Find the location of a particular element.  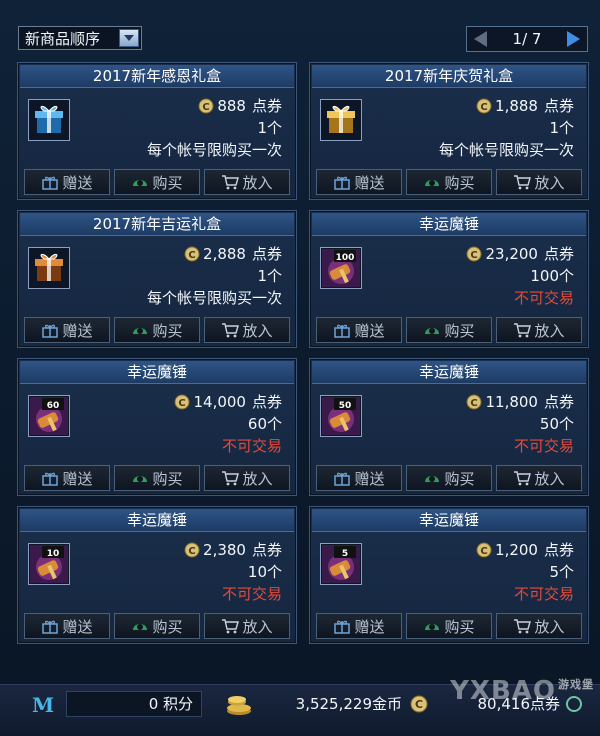

item-card: 幸运魔锤 5 C 1,200 点券 5个 不可交易 赠送 购买 放入 is located at coordinates (449, 575).